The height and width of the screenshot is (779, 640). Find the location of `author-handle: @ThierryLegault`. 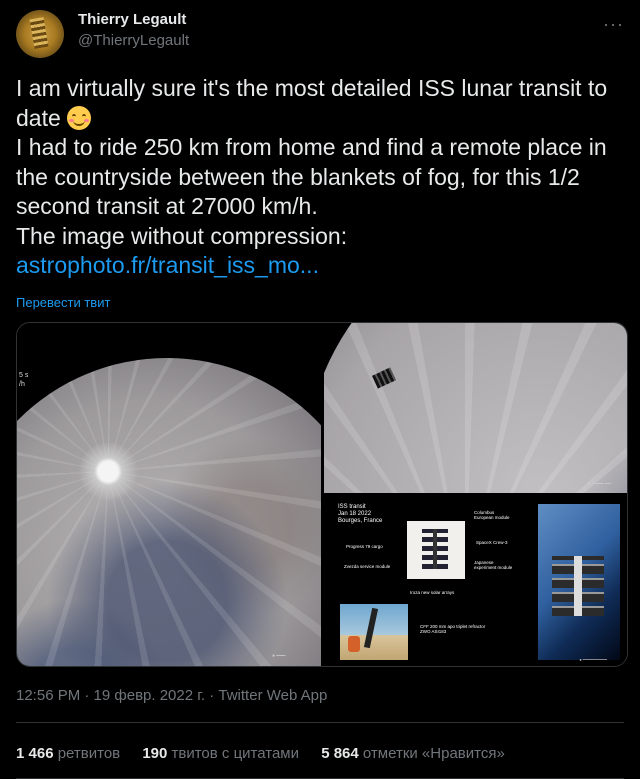

author-handle: @ThierryLegault is located at coordinates (133, 40).